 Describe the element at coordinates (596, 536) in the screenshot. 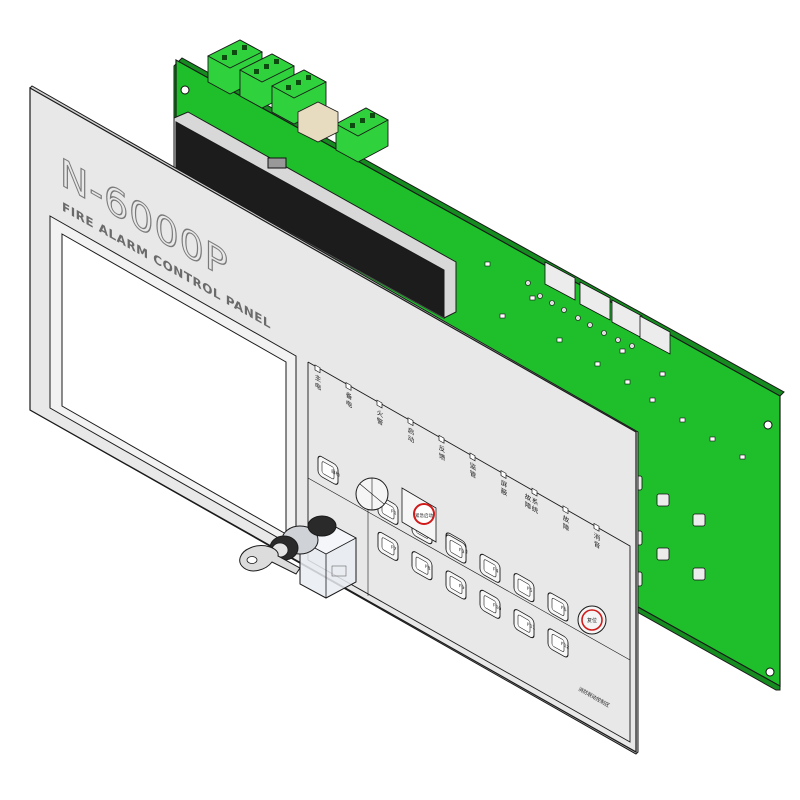

I see `indicator-10: 消音` at that location.